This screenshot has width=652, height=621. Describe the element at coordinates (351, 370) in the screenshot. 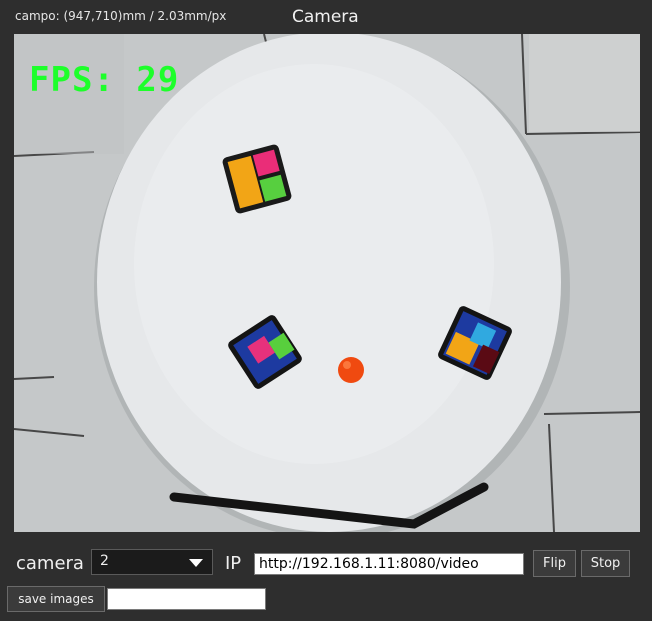

I see `ball` at that location.